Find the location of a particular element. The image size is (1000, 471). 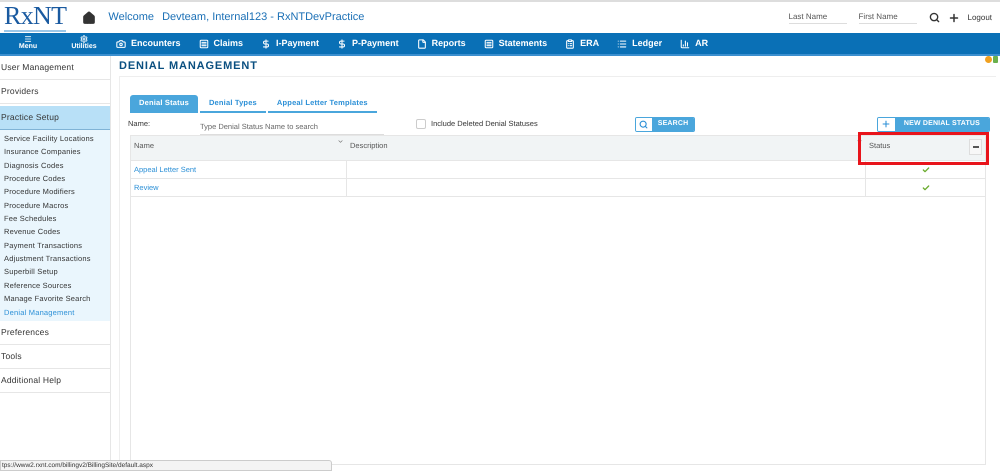

help-icon is located at coordinates (988, 59).